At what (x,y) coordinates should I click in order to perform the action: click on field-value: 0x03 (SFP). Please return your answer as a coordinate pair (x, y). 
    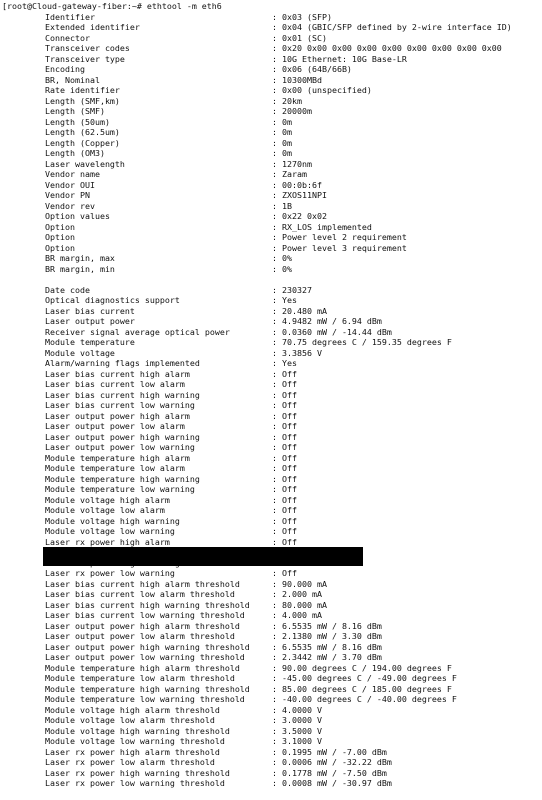
    Looking at the image, I should click on (307, 16).